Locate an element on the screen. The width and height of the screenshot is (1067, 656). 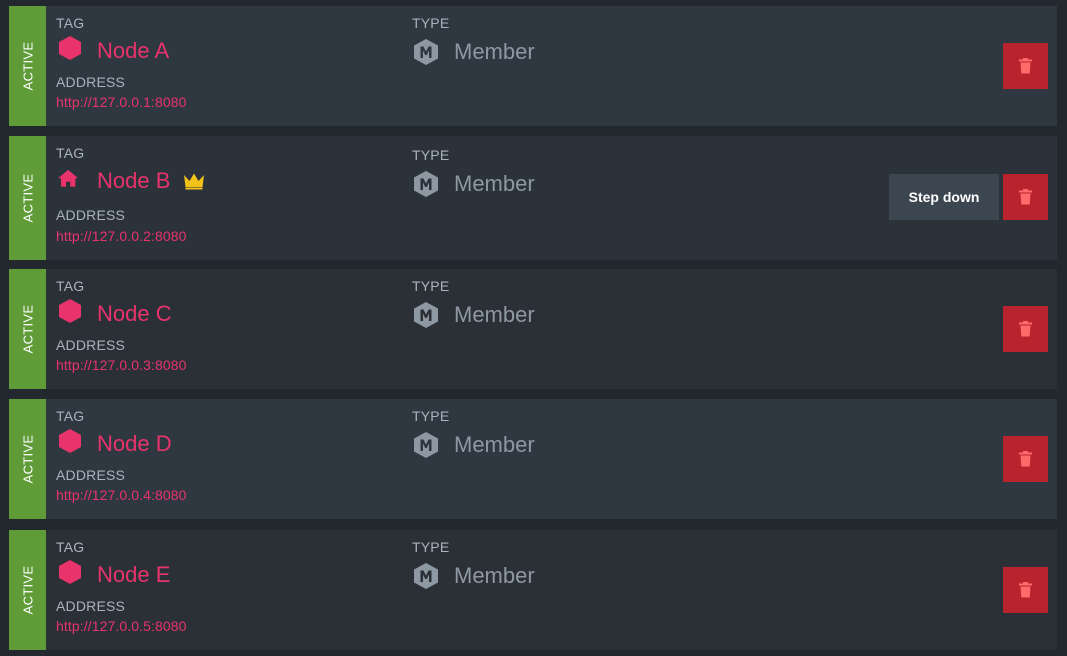
address-link: http://127.0.0.4:8080 is located at coordinates (121, 495).